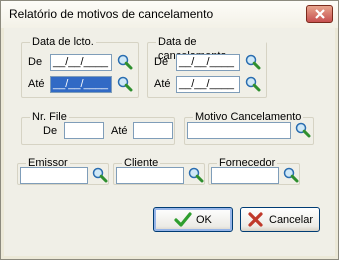 The width and height of the screenshot is (339, 260). What do you see at coordinates (291, 220) in the screenshot?
I see `cancel-button-label: Cancelar` at bounding box center [291, 220].